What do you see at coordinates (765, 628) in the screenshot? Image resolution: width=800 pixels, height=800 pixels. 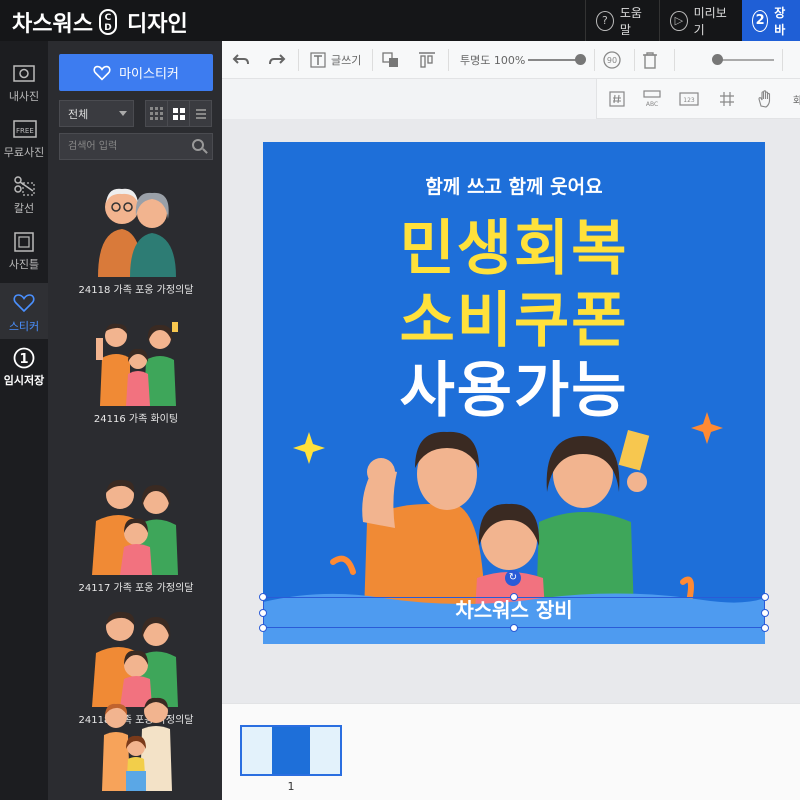 I see `resize-handle-br` at bounding box center [765, 628].